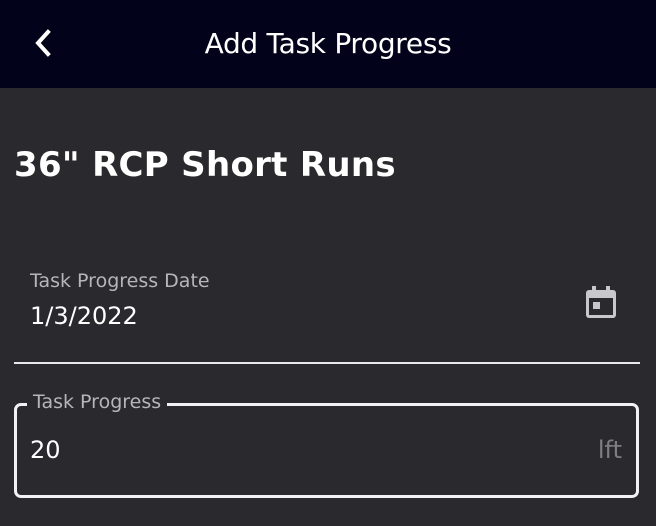  I want to click on page-title: Add Task Progress, so click(328, 43).